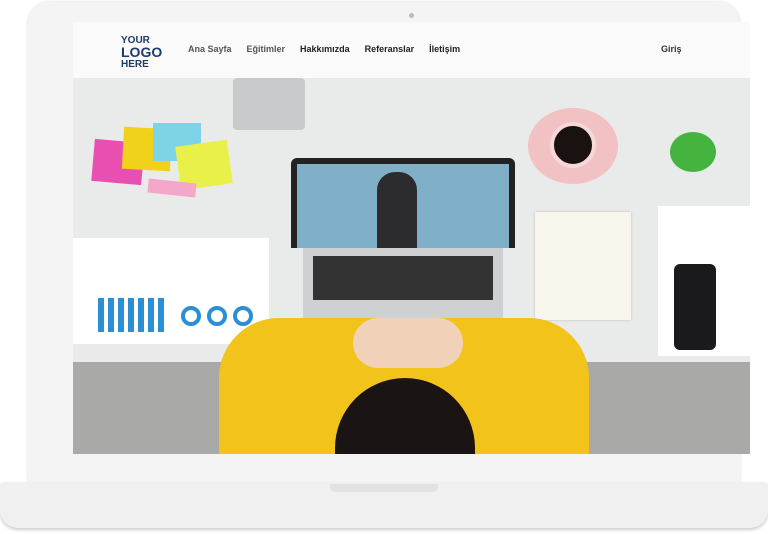 The image size is (768, 534). I want to click on nav-trainings: Eğitimler, so click(266, 49).